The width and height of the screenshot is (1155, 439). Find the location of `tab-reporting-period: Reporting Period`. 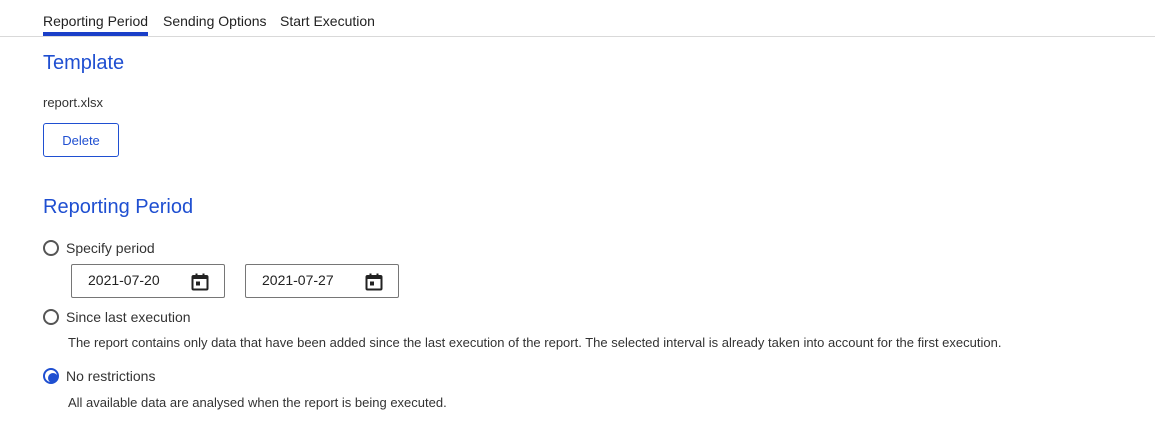

tab-reporting-period: Reporting Period is located at coordinates (96, 24).